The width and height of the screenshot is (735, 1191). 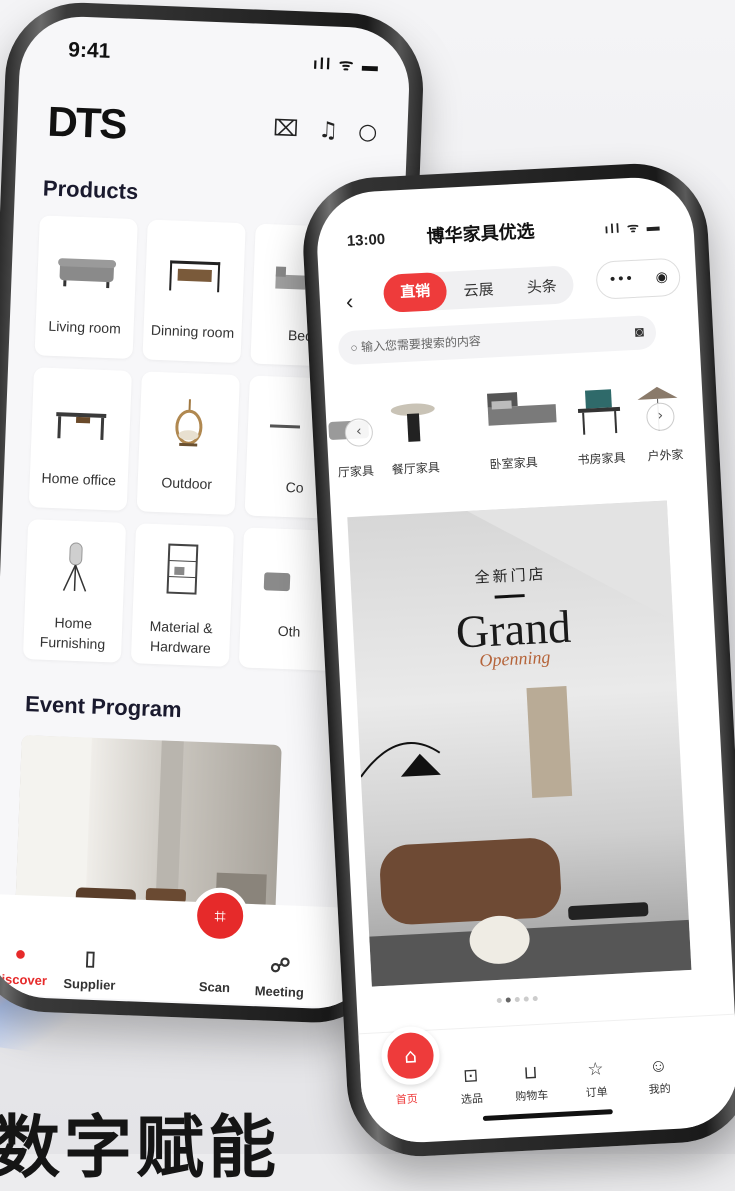 What do you see at coordinates (90, 190) in the screenshot?
I see `products-heading: Products` at bounding box center [90, 190].